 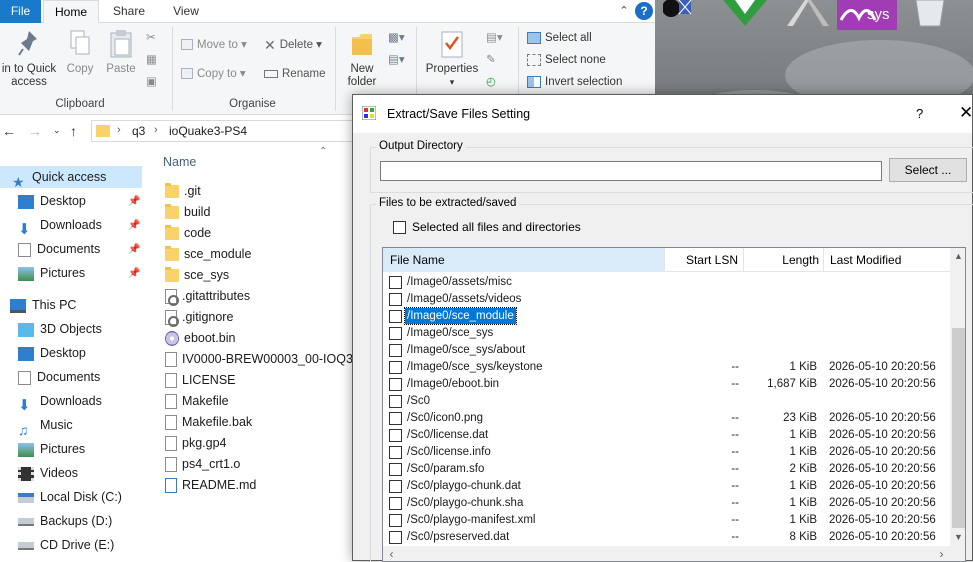 What do you see at coordinates (208, 254) in the screenshot?
I see `file-row: sce_module` at bounding box center [208, 254].